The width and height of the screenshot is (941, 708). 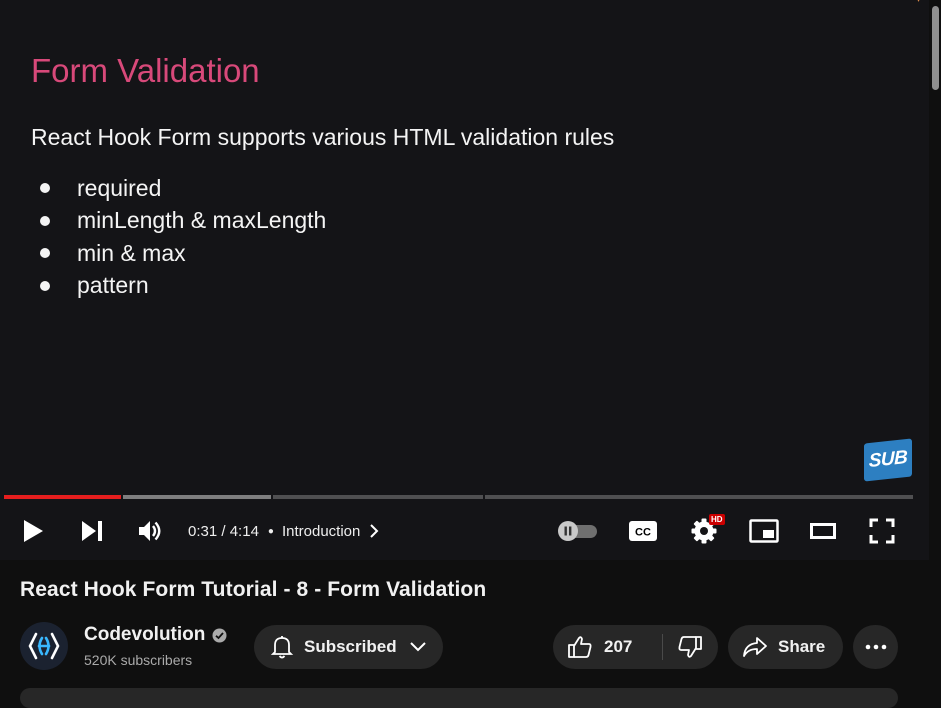 What do you see at coordinates (374, 531) in the screenshot?
I see `chevron-right-icon` at bounding box center [374, 531].